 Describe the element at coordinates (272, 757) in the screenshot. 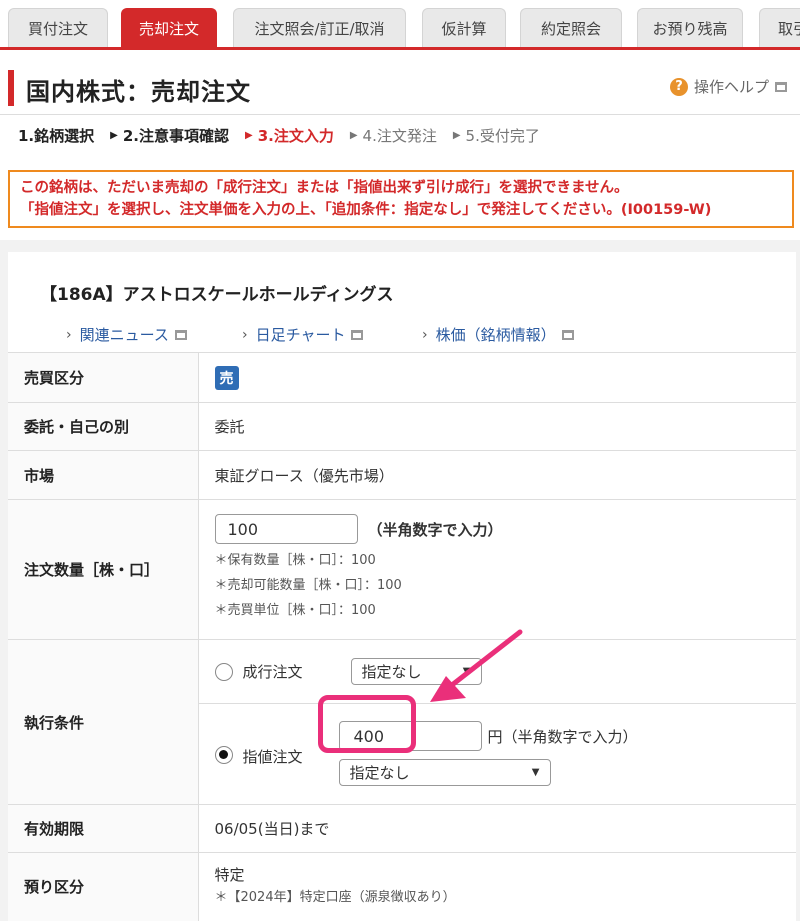

I see `limit-order-label: 指値注文` at that location.